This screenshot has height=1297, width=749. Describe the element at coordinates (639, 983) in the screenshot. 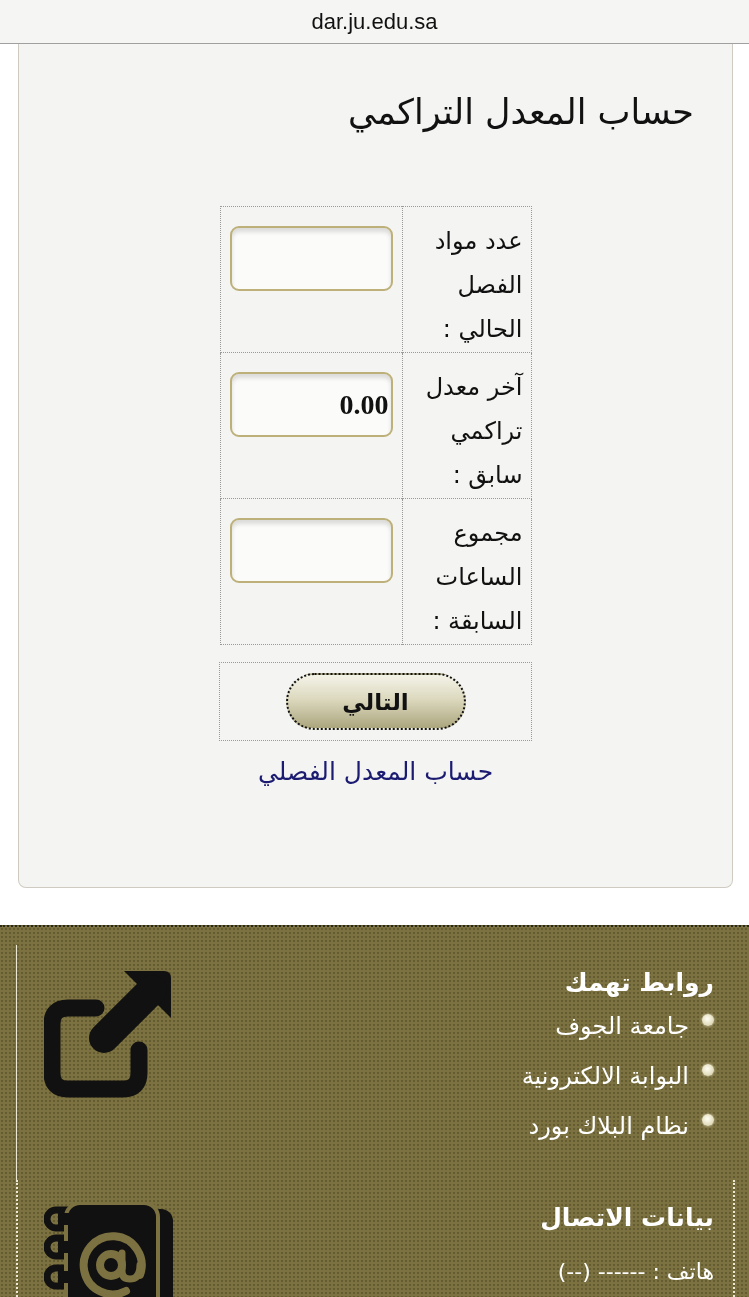

I see `footer-heading: روابط تهمك` at that location.